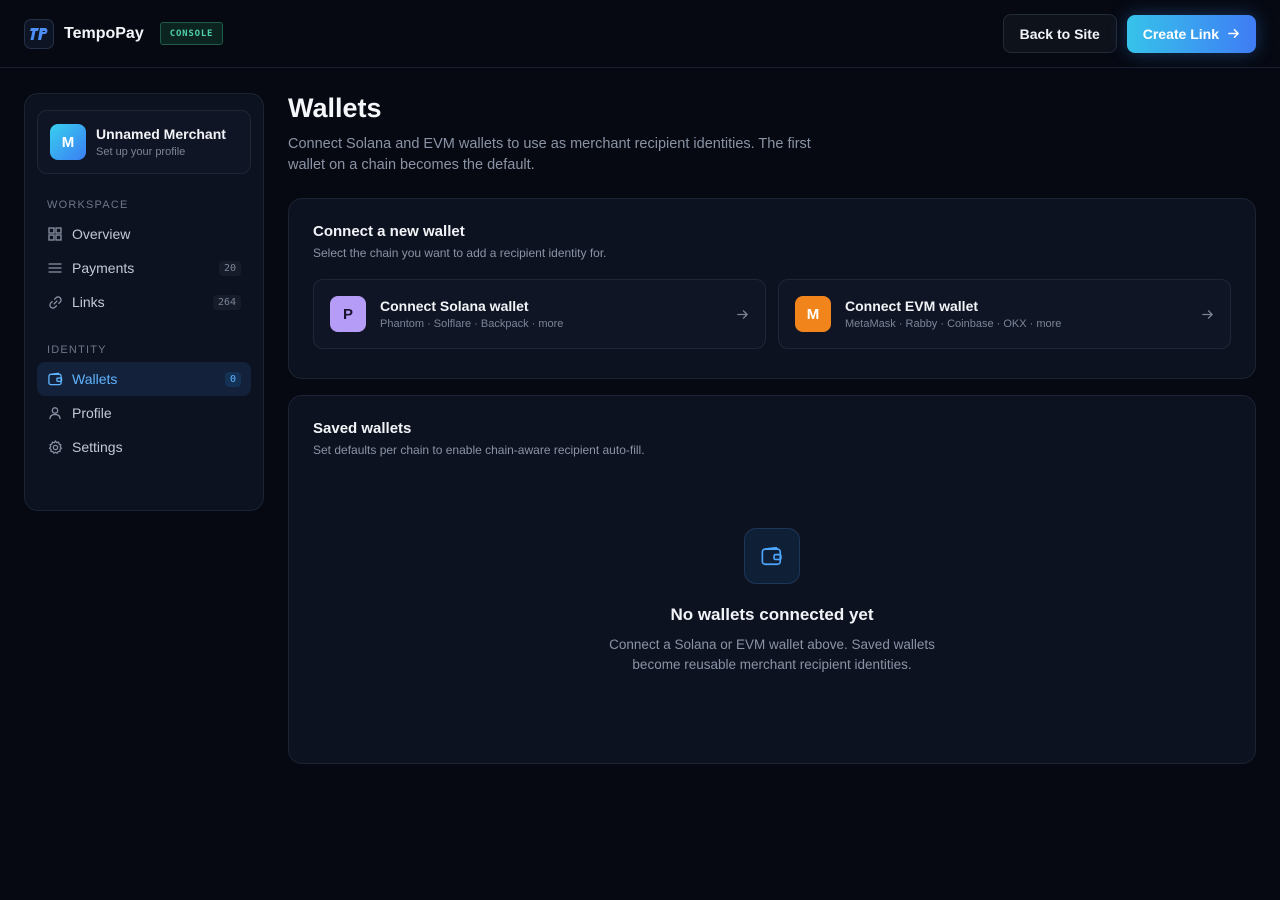  What do you see at coordinates (229, 268) in the screenshot?
I see `payments-count-badge: 20` at bounding box center [229, 268].